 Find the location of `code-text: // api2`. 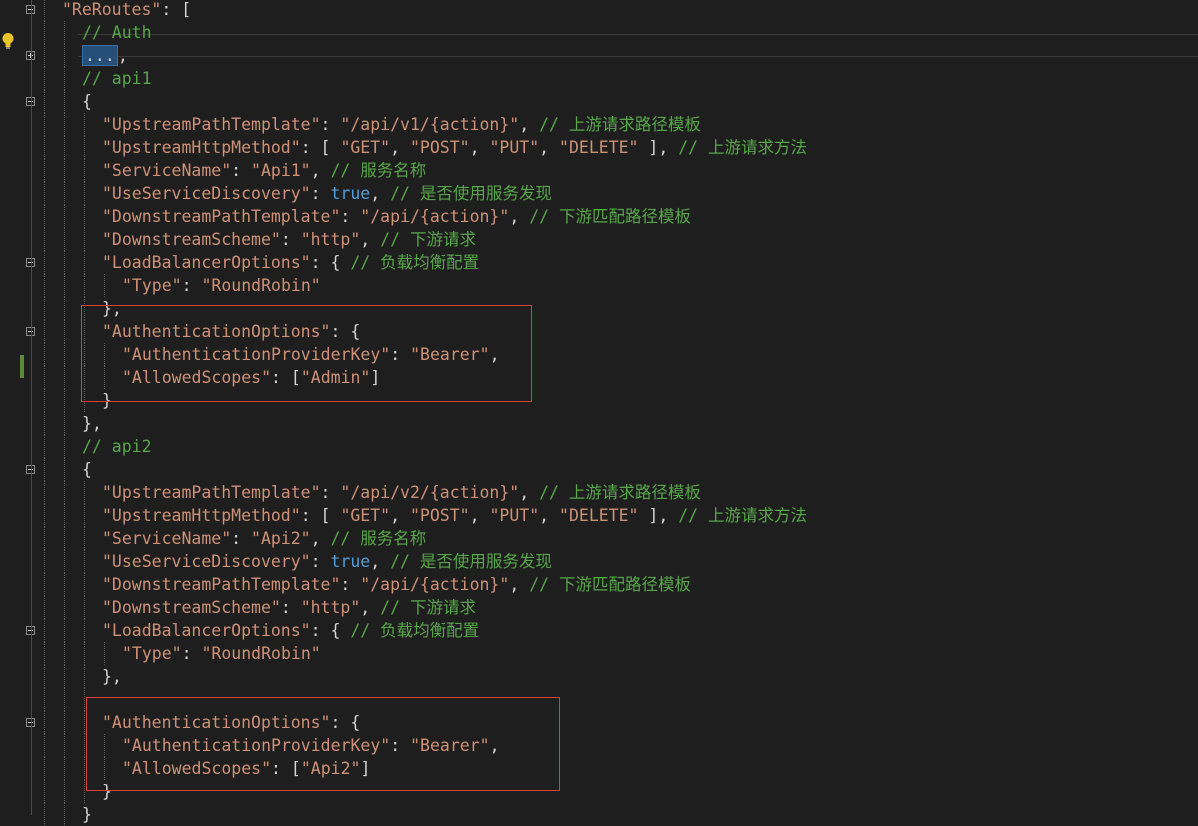

code-text: // api2 is located at coordinates (117, 446).